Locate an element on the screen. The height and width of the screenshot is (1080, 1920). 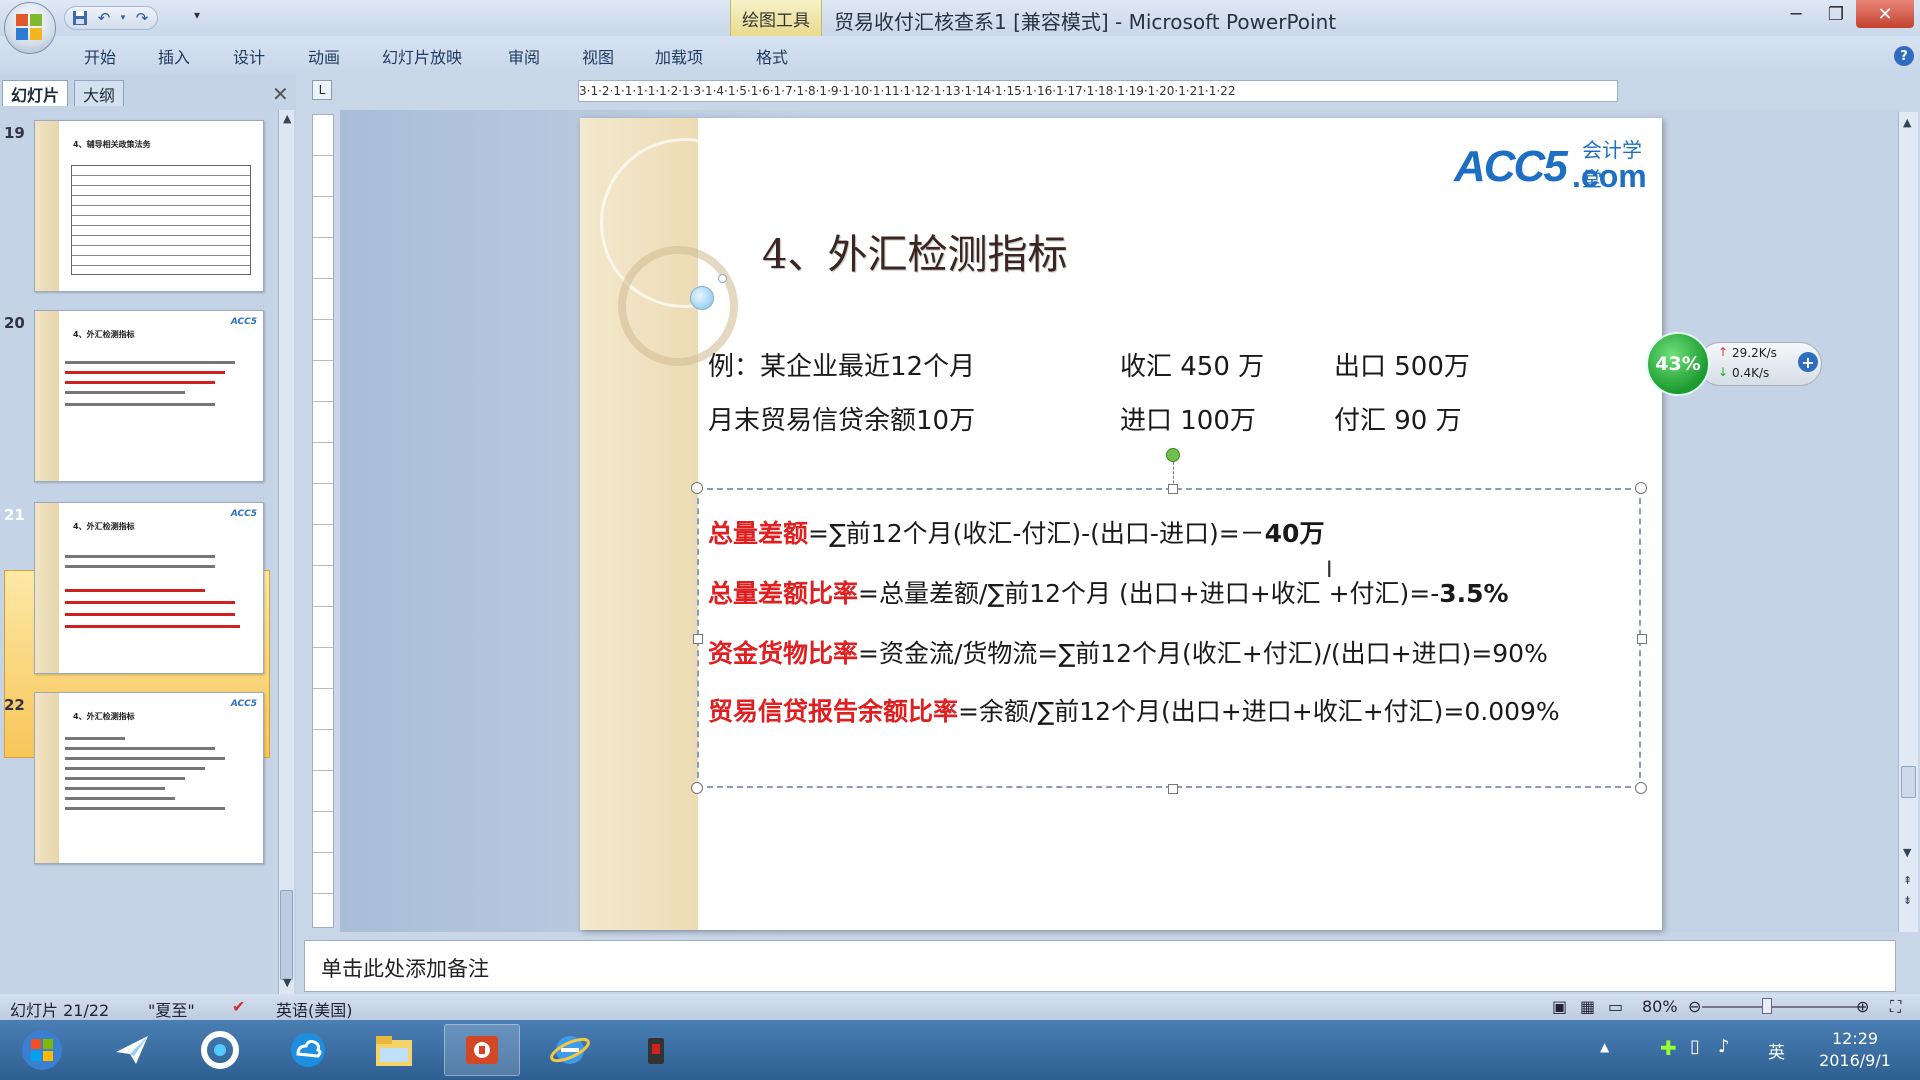
fit-to-window-icon: ⛶ is located at coordinates (1895, 1007).